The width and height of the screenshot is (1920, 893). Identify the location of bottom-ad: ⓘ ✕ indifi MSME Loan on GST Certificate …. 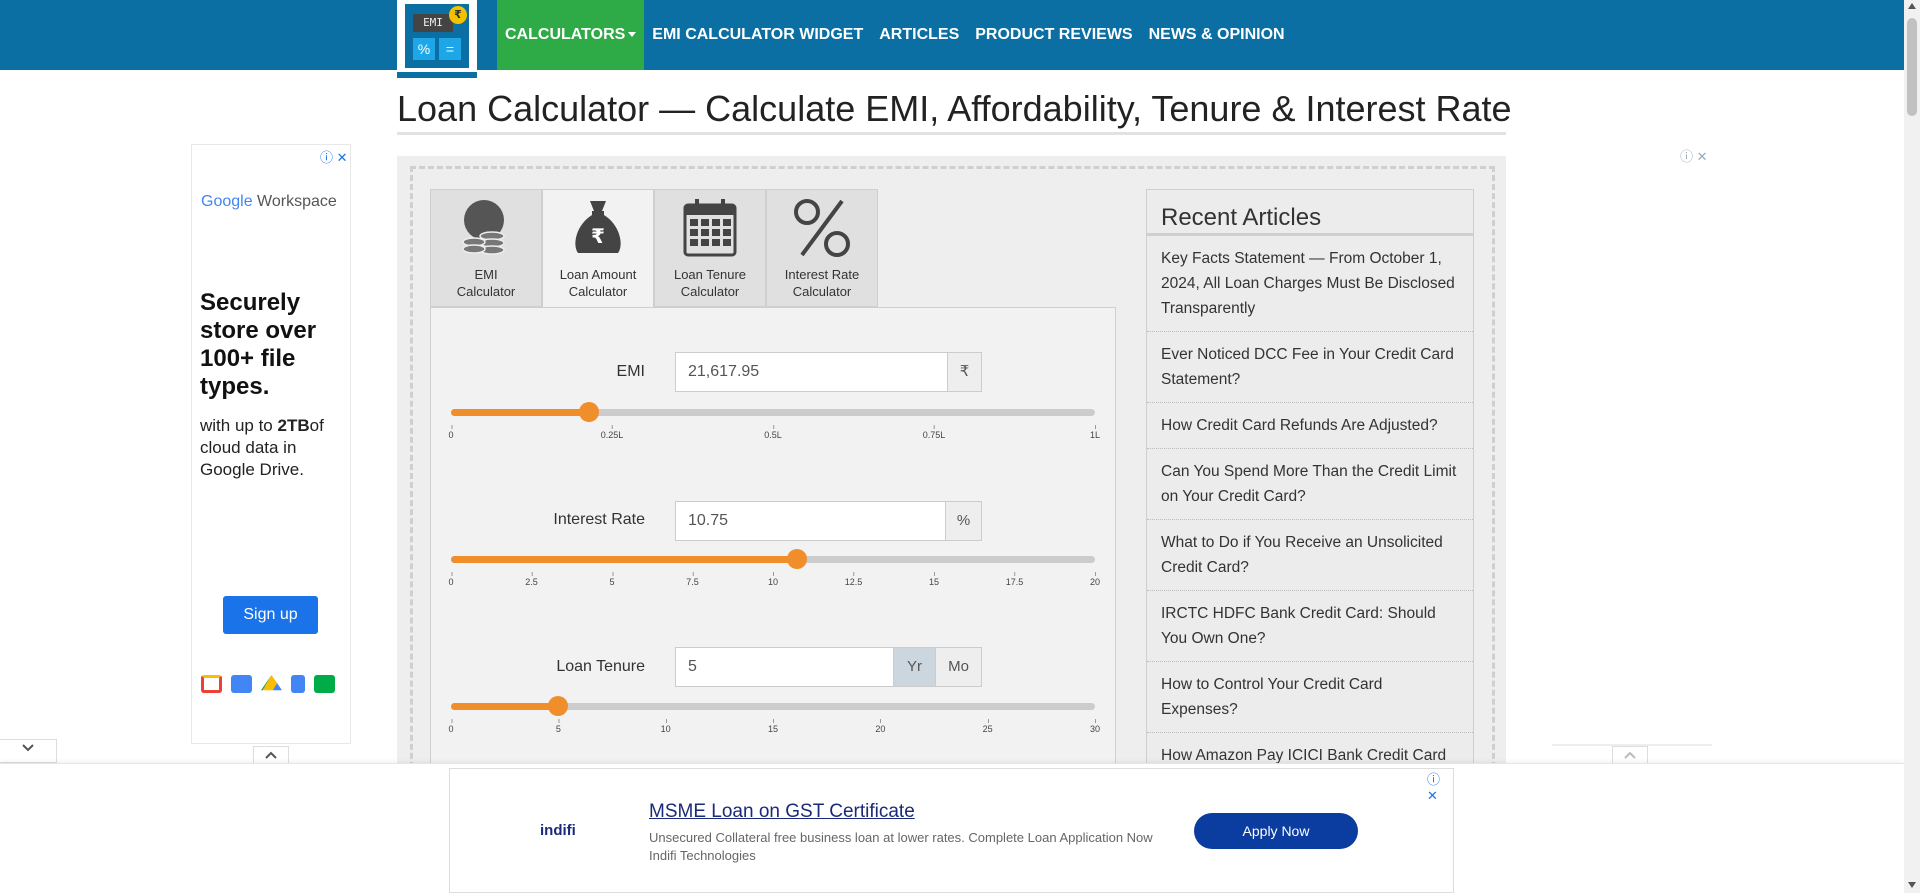
(951, 830).